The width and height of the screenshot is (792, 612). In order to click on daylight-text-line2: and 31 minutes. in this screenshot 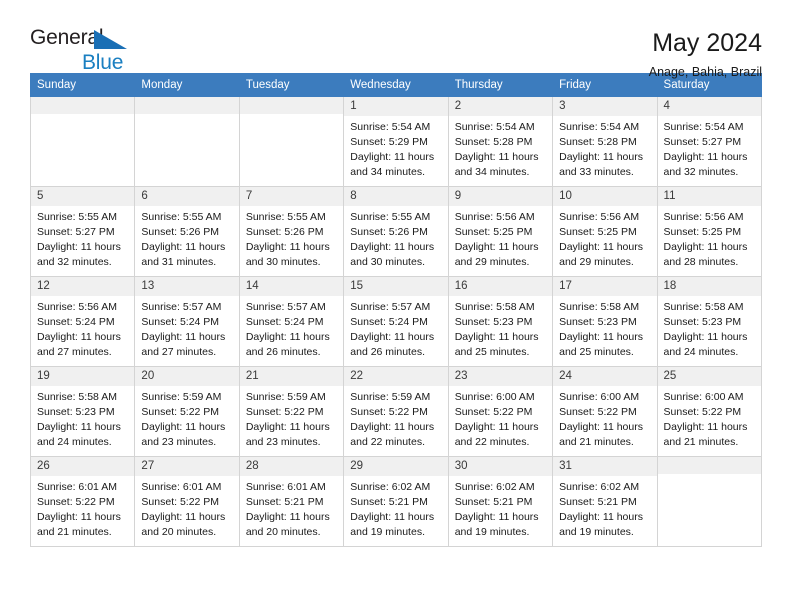, I will do `click(179, 261)`.